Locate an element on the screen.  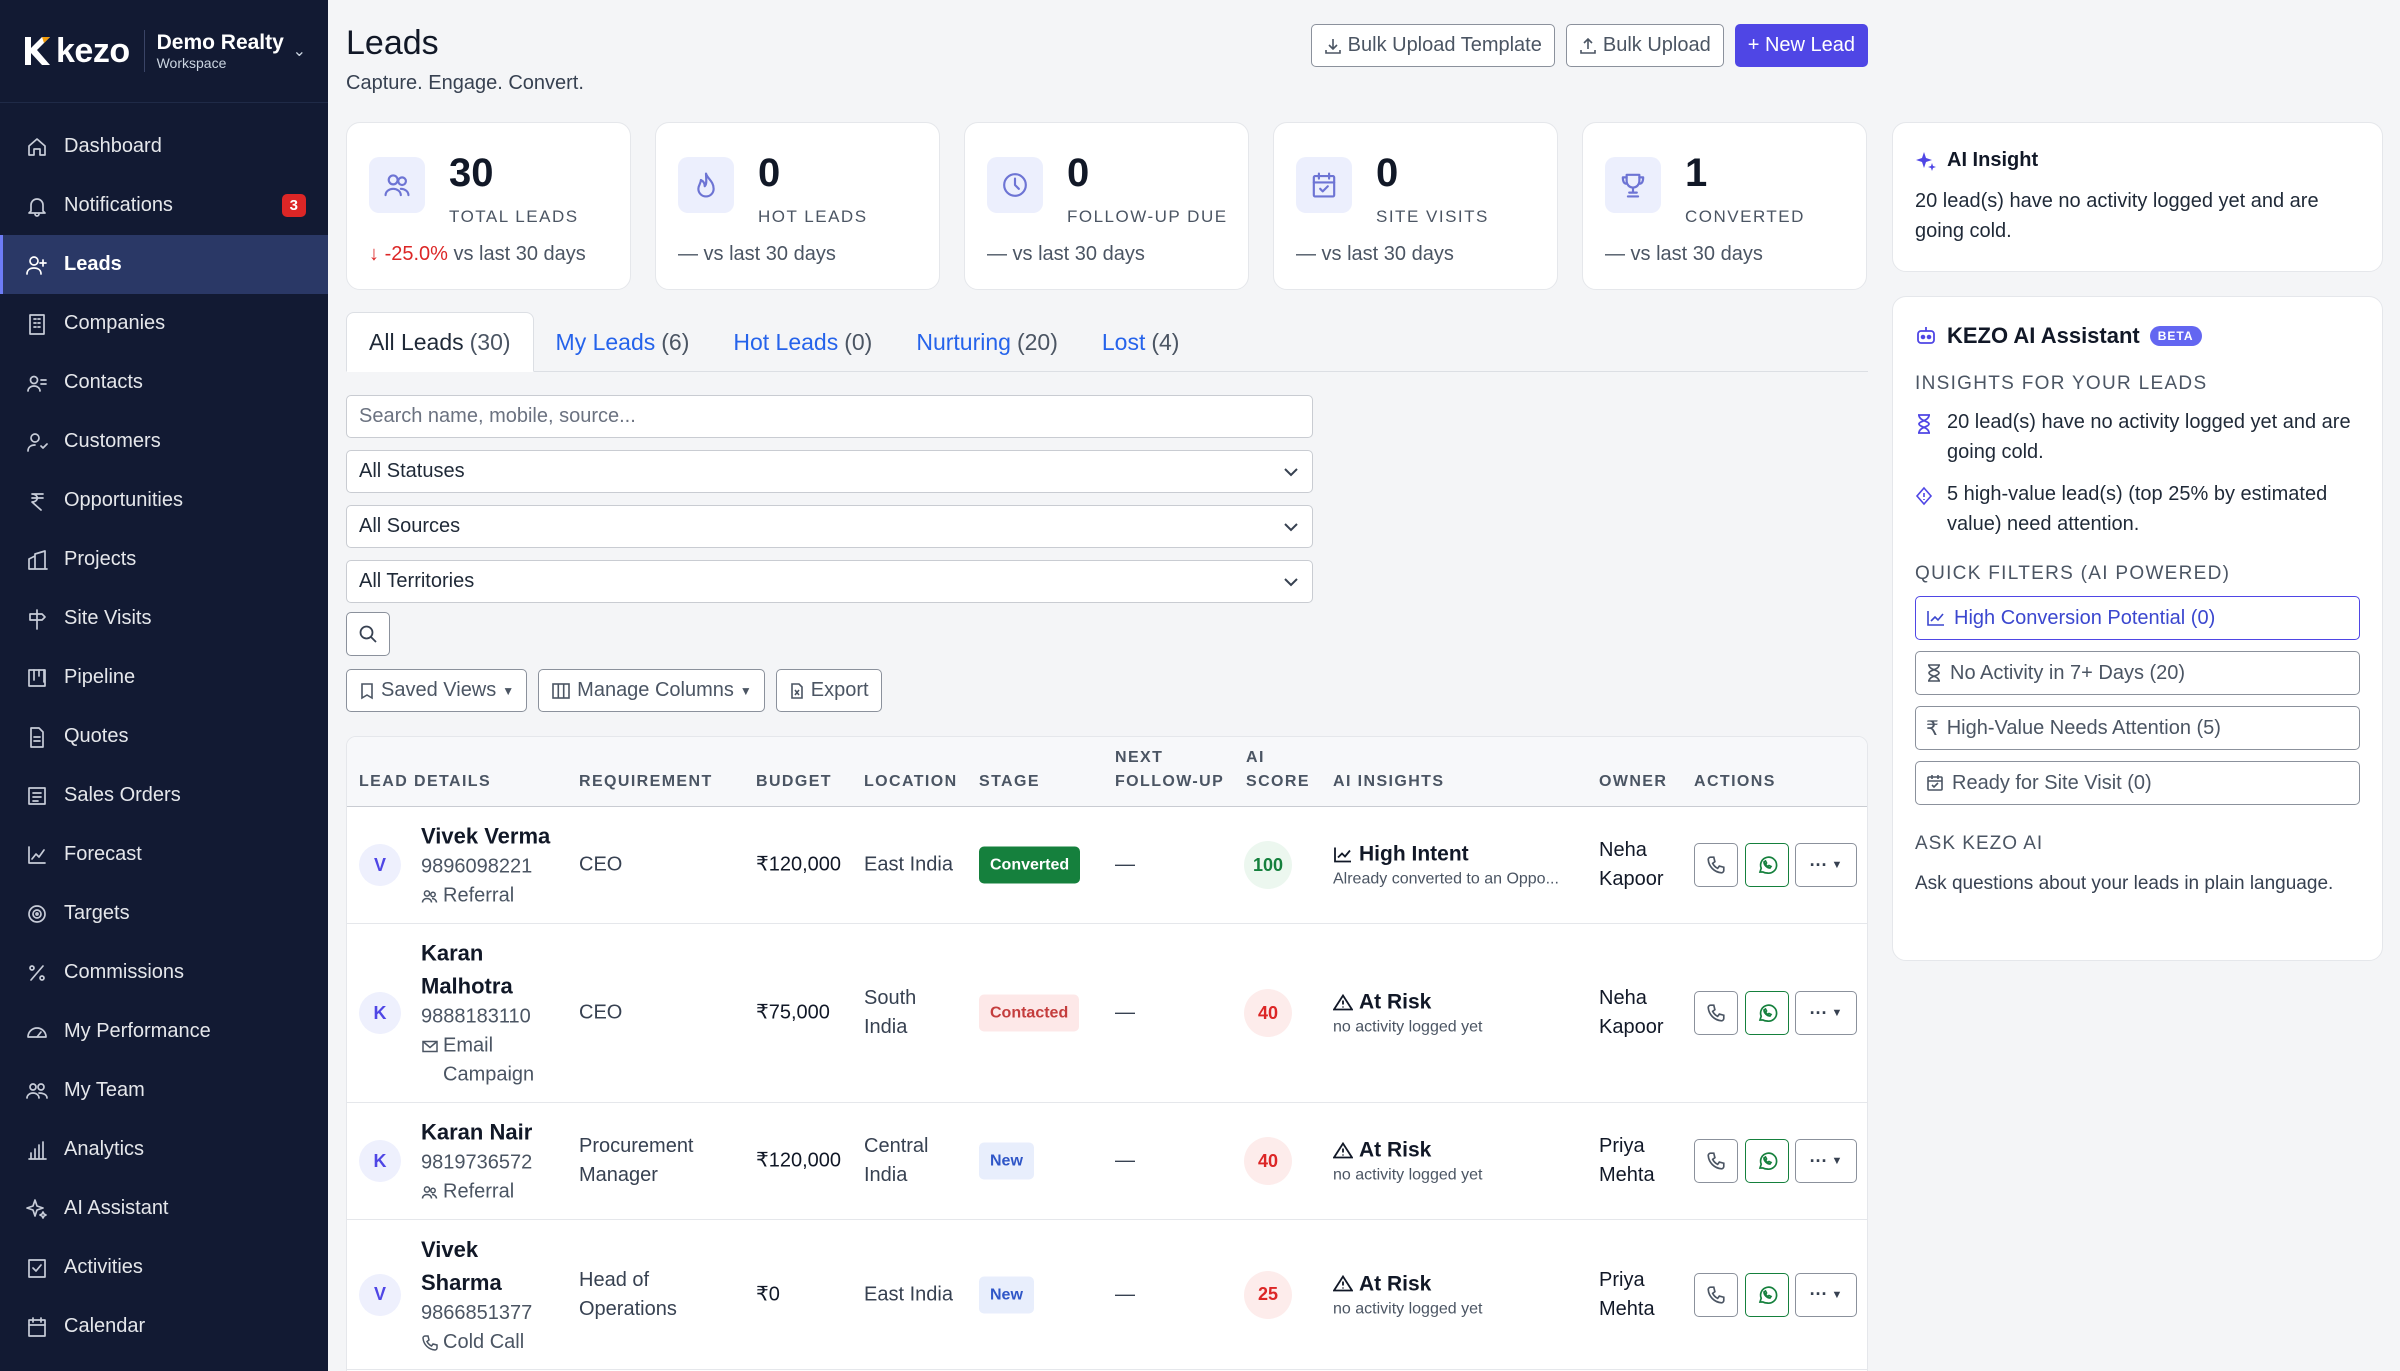
kpi-delta-value: — is located at coordinates (997, 254).